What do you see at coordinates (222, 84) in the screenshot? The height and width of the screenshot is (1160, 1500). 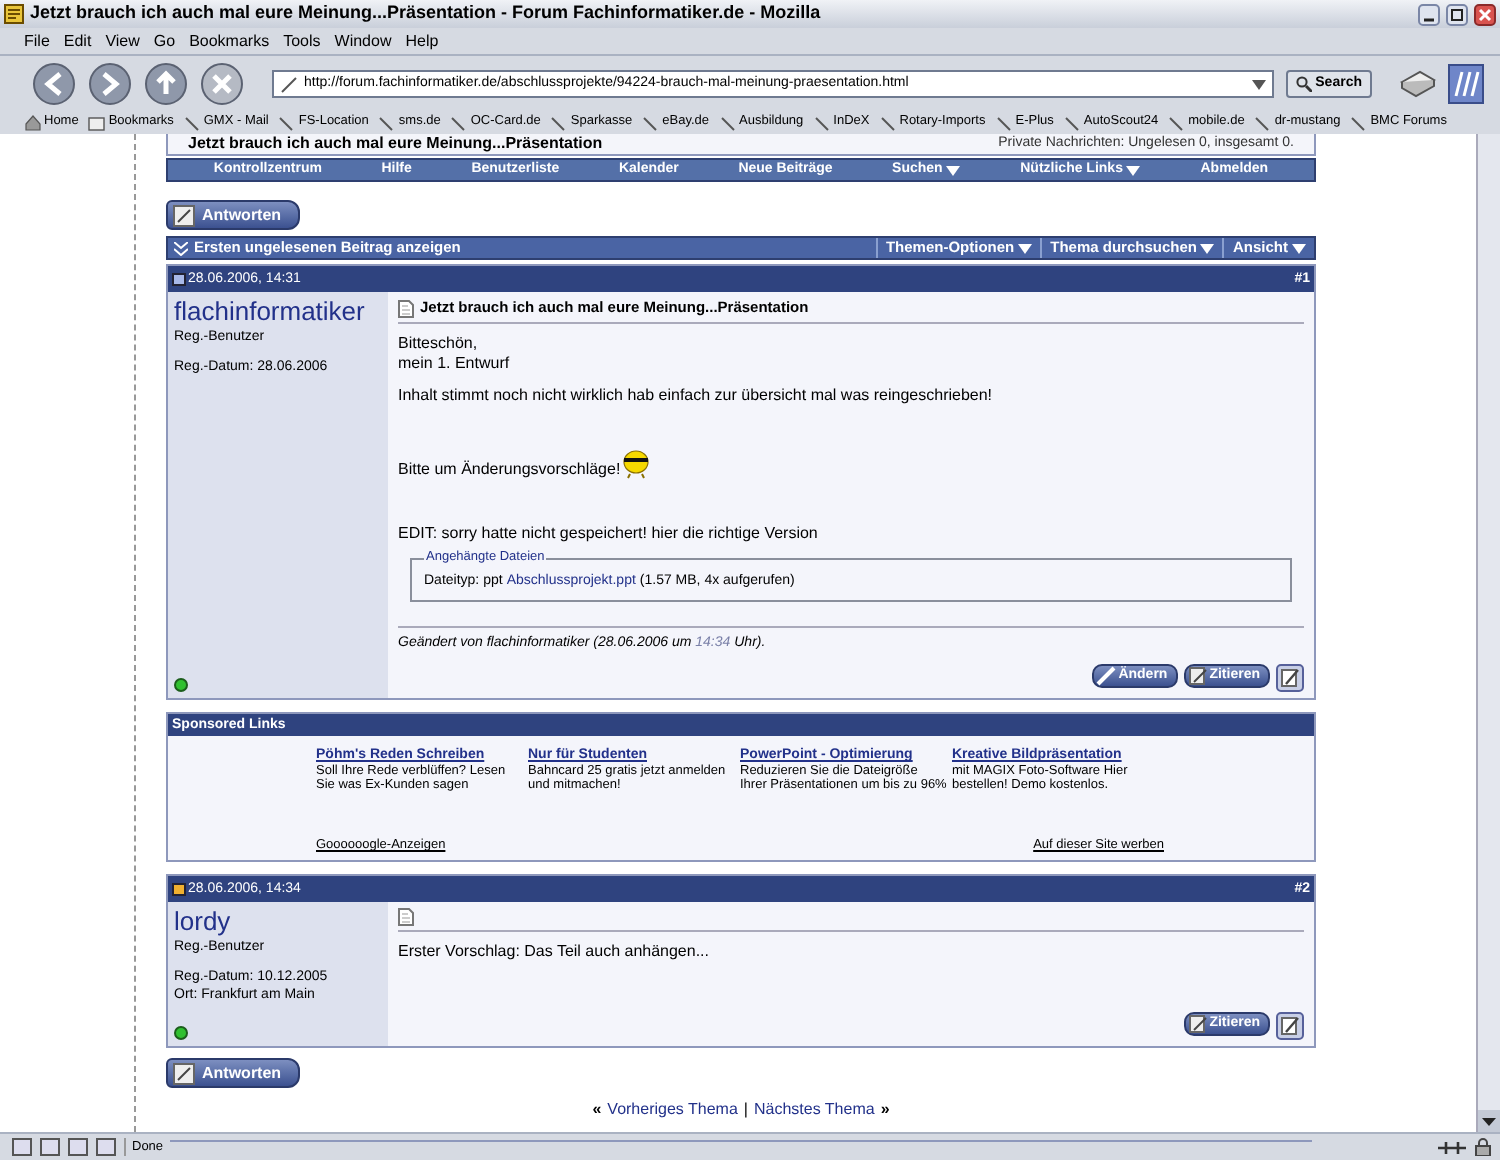 I see `stop-button-icon` at bounding box center [222, 84].